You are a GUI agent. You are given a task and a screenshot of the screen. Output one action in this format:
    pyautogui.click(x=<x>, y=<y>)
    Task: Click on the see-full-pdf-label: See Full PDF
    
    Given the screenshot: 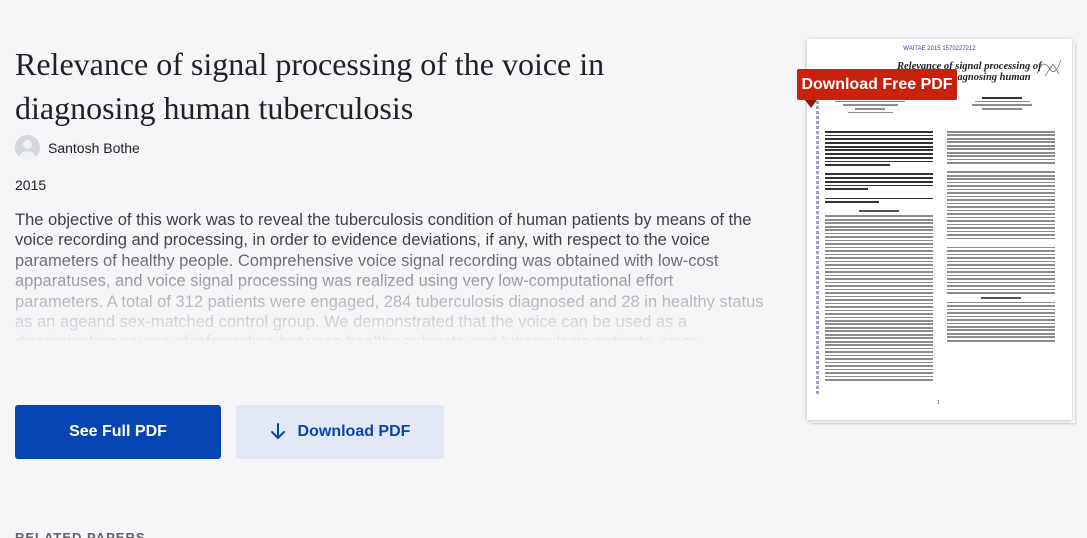 What is the action you would take?
    pyautogui.click(x=118, y=431)
    